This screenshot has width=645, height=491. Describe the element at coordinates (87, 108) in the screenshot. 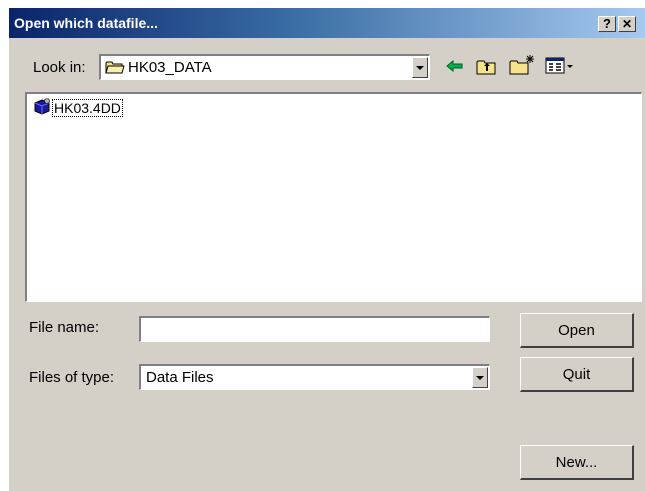

I see `file-name-label: HK03.4DD` at that location.